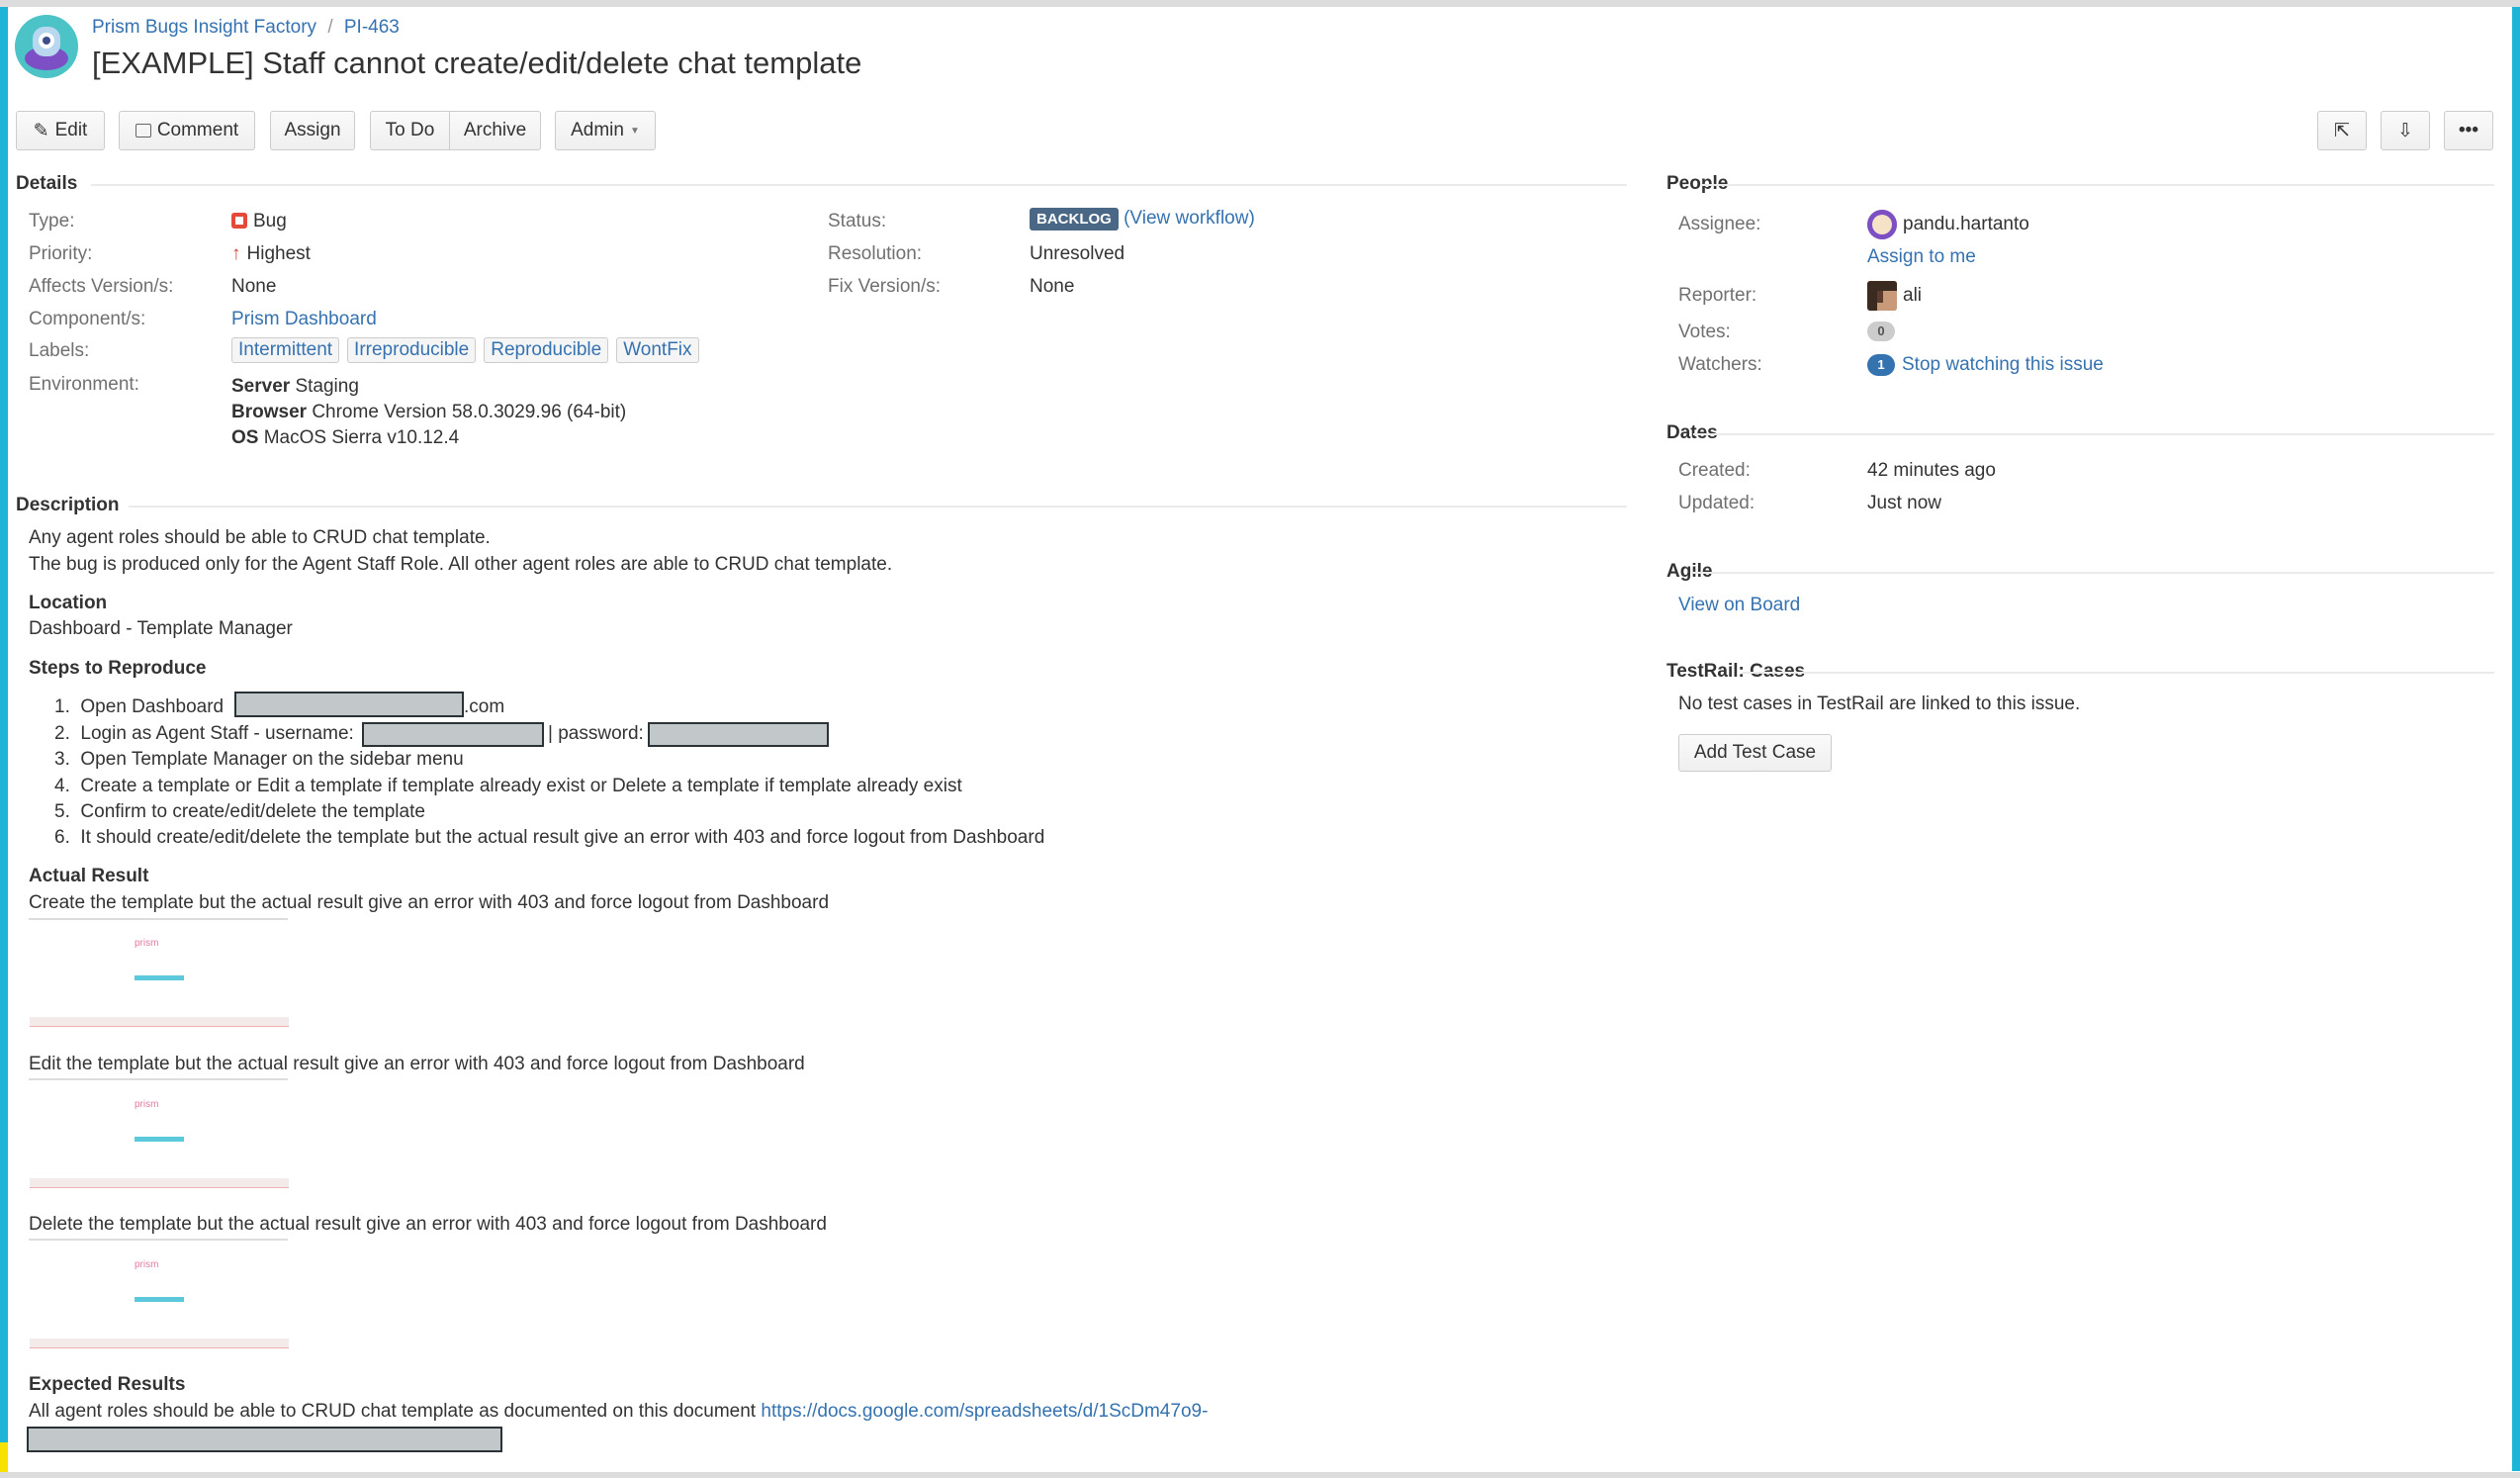 Image resolution: width=2520 pixels, height=1478 pixels. I want to click on assignee-value: pandu.hartanto, so click(1948, 225).